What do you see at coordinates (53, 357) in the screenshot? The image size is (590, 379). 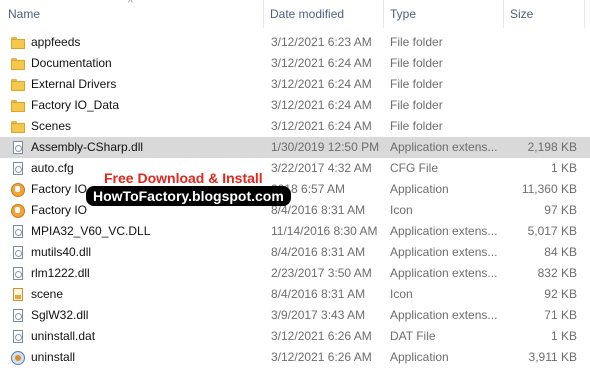 I see `file-name: uninstall` at bounding box center [53, 357].